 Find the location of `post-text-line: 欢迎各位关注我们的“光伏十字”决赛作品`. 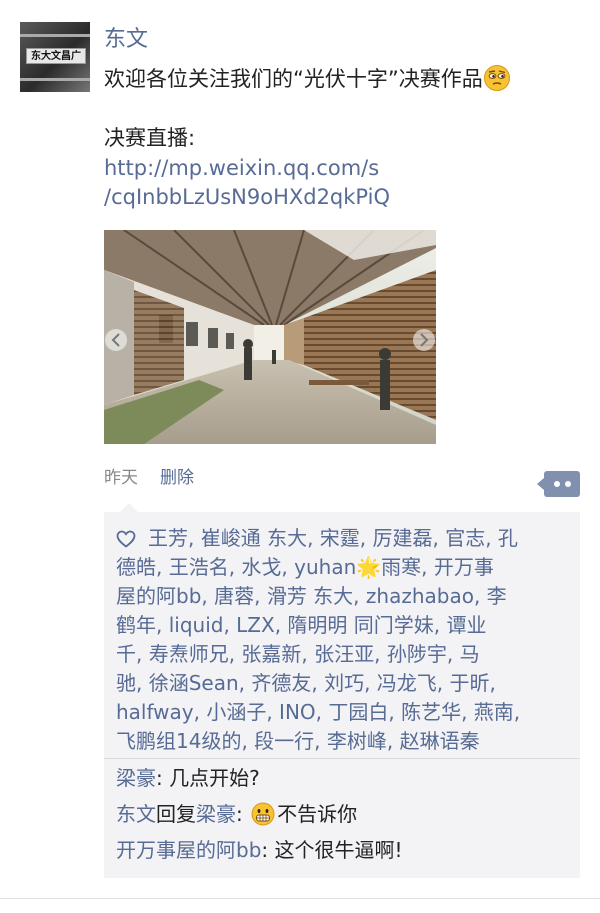

post-text-line: 欢迎各位关注我们的“光伏十字”决赛作品 is located at coordinates (307, 78).